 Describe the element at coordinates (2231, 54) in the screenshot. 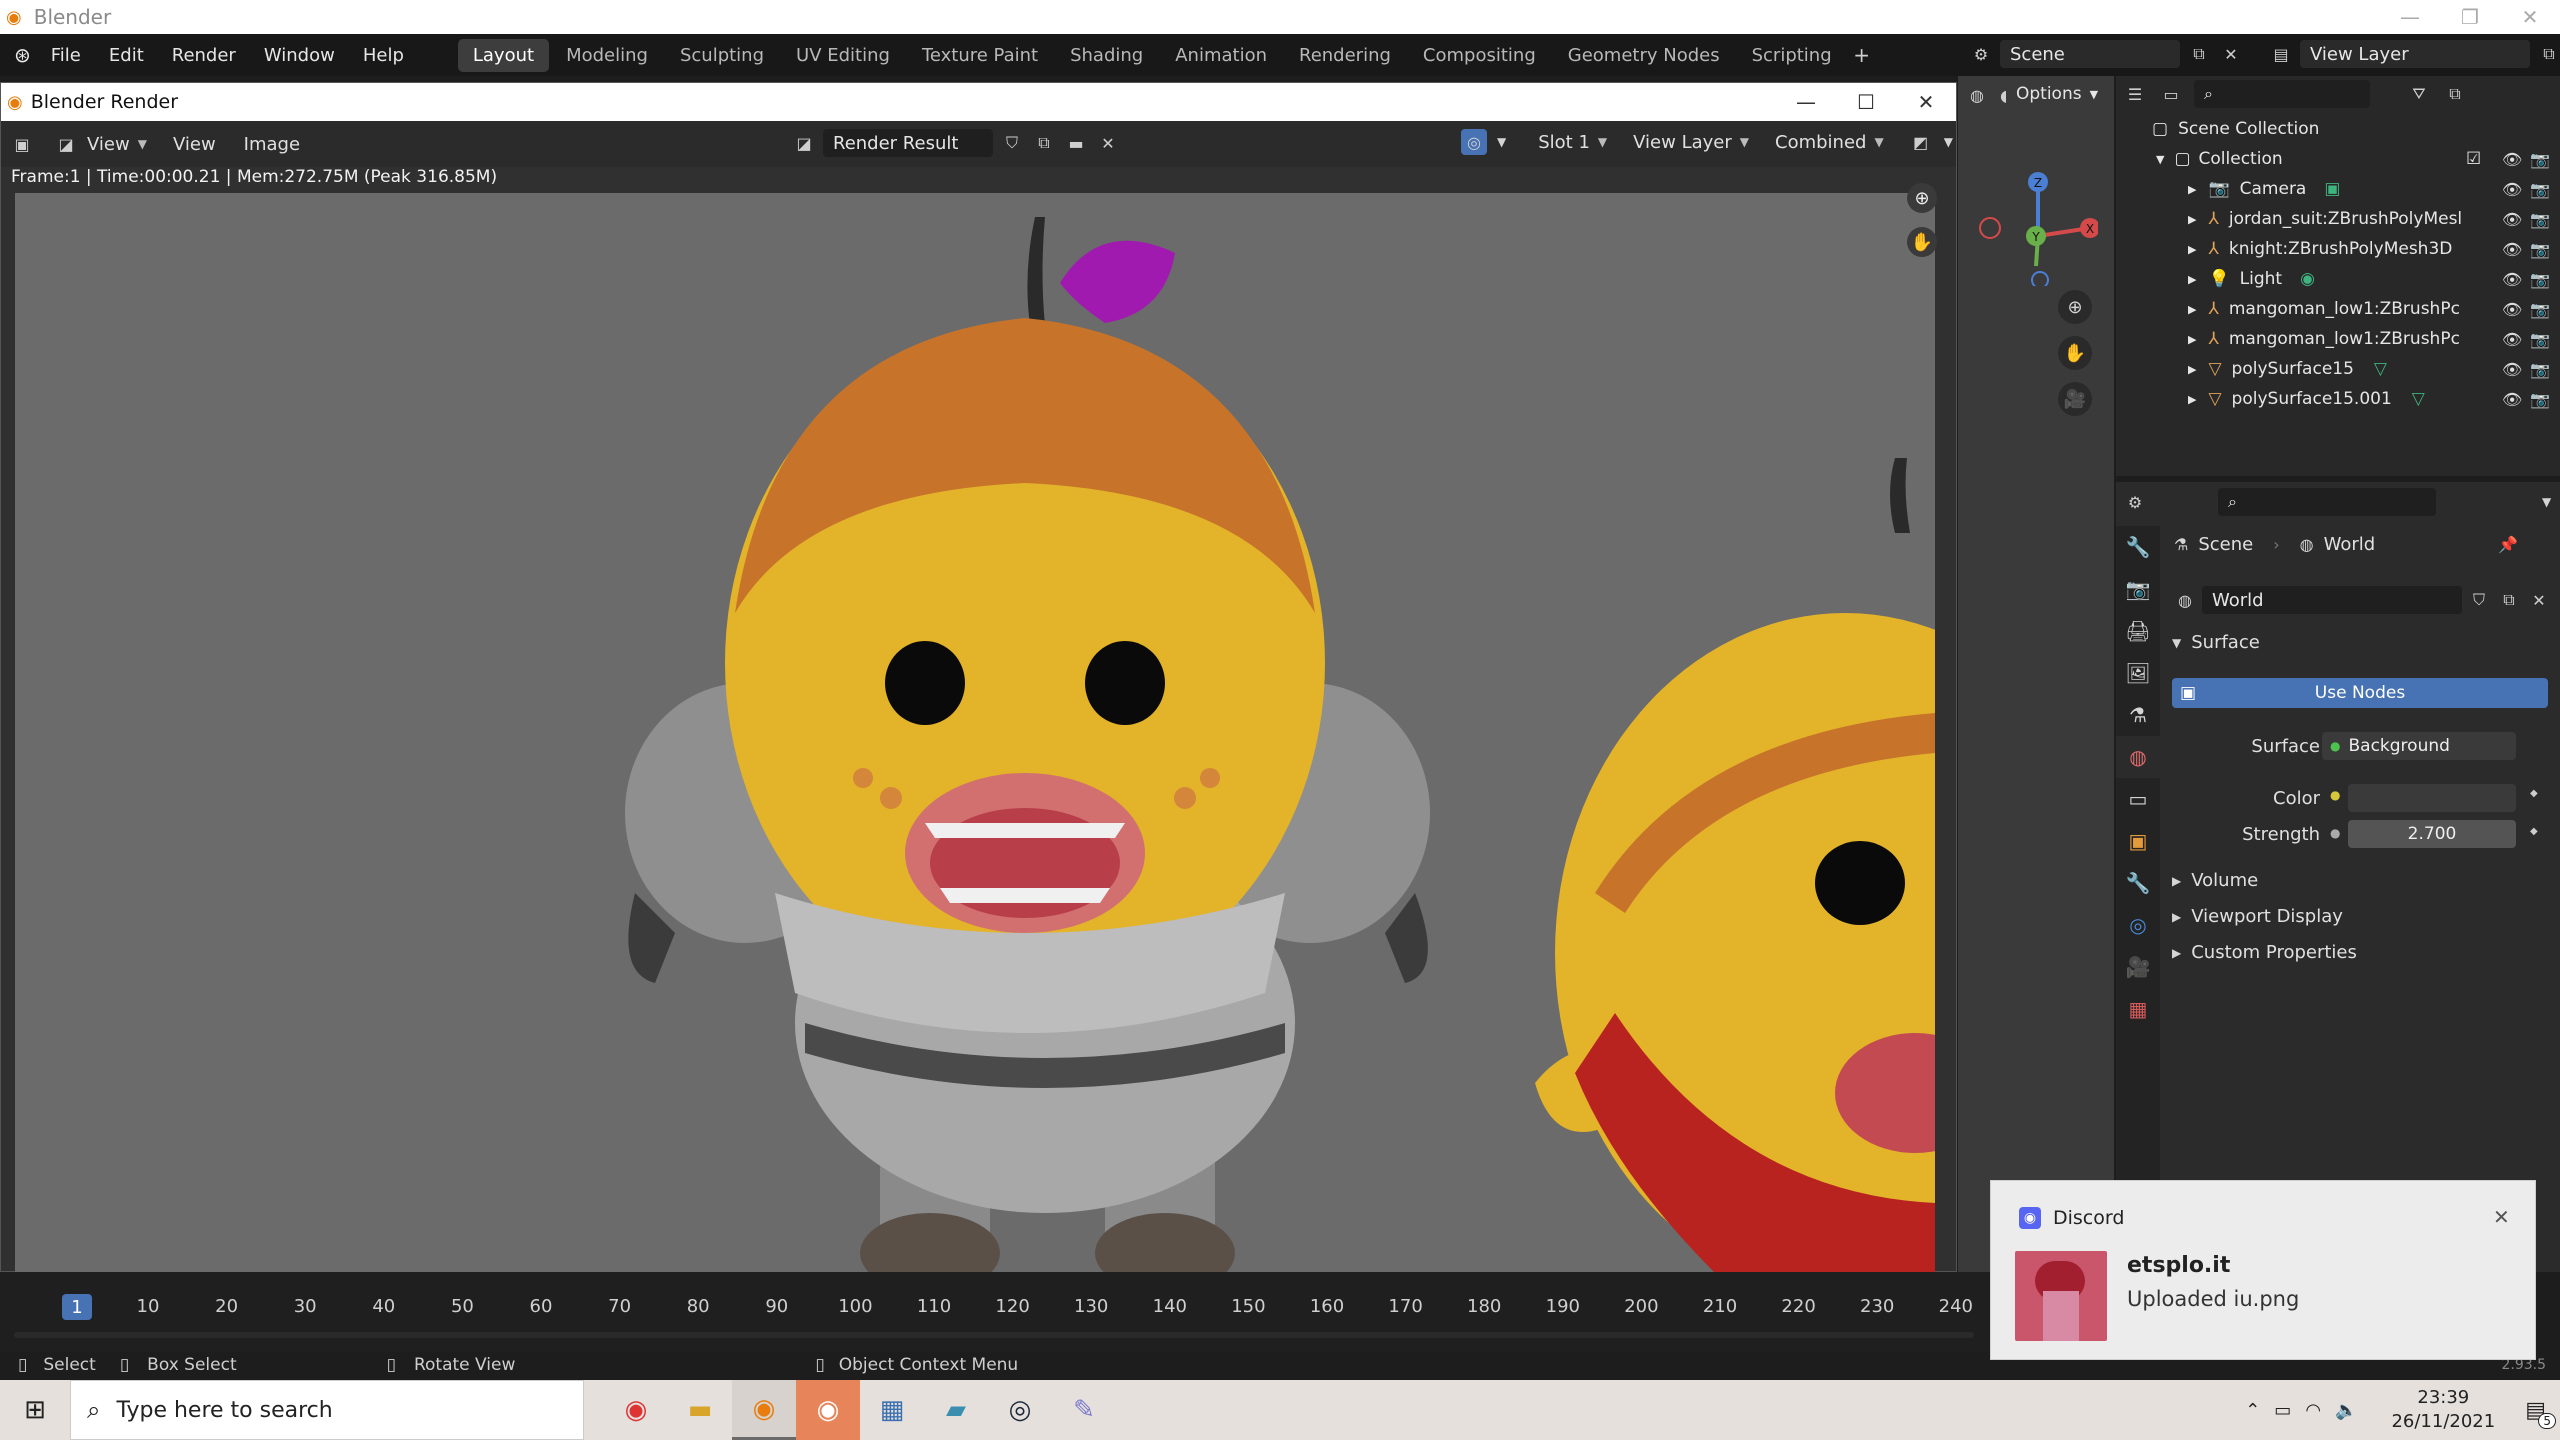

I see `remove-scene-icon: ✕` at that location.